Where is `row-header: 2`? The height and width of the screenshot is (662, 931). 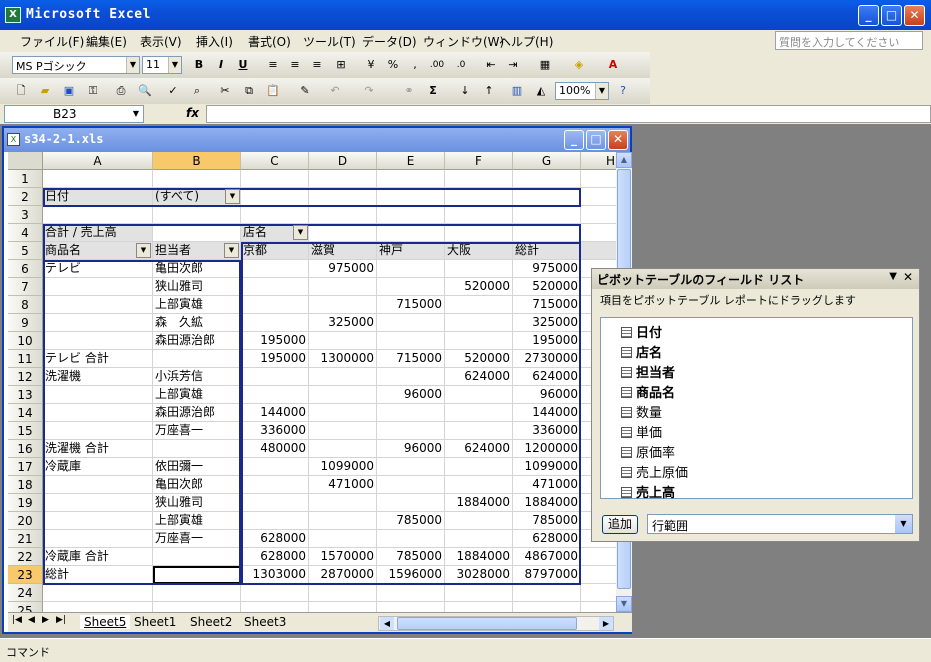 row-header: 2 is located at coordinates (25, 197).